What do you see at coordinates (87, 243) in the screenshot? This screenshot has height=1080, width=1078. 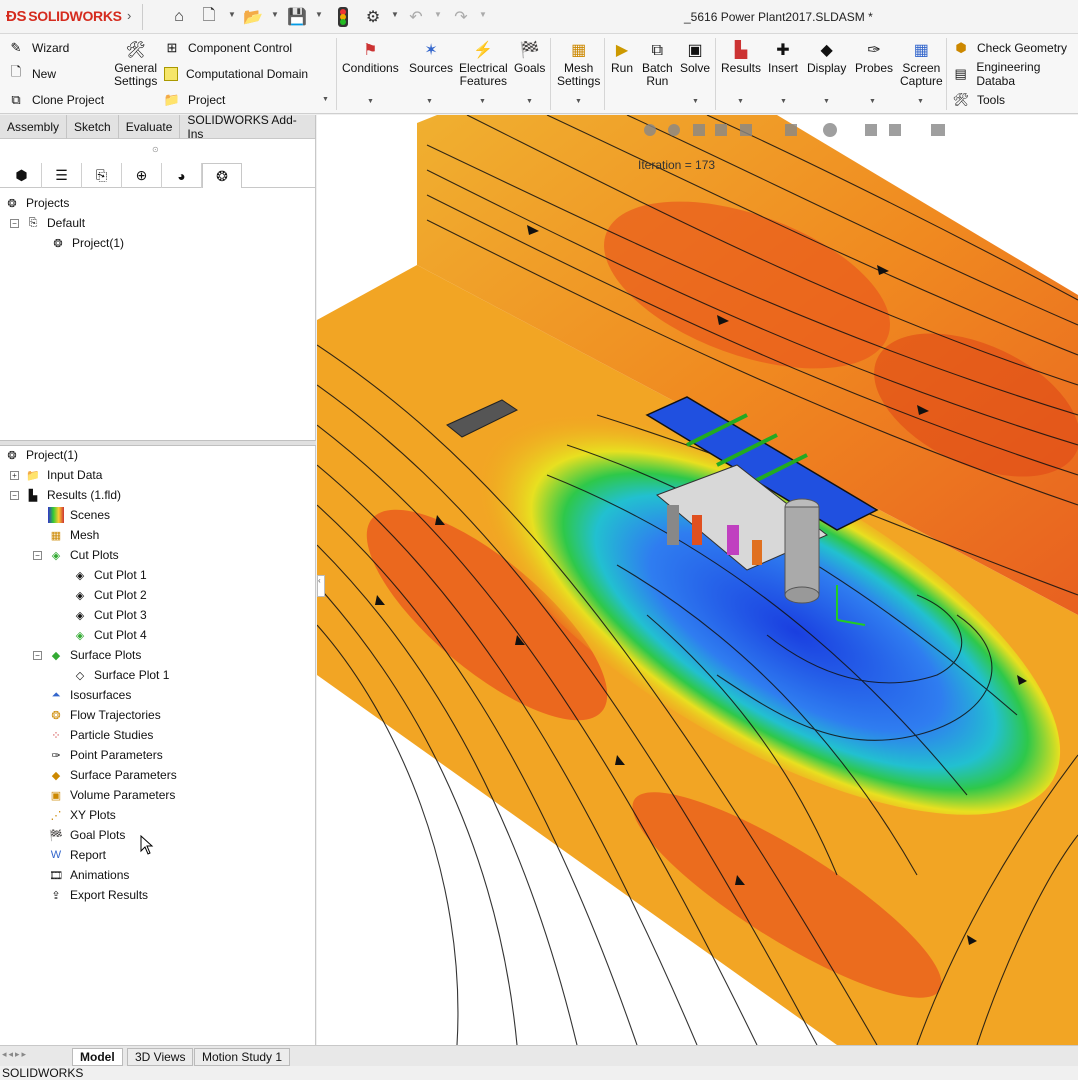 I see `tree-item-project-1: ❂ Project(1)` at bounding box center [87, 243].